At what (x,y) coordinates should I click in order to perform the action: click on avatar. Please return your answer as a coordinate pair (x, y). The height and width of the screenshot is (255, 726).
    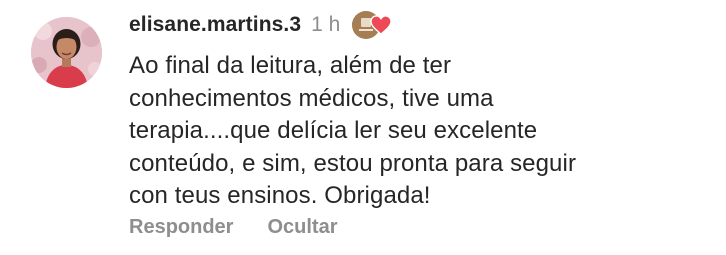
    Looking at the image, I should click on (66, 52).